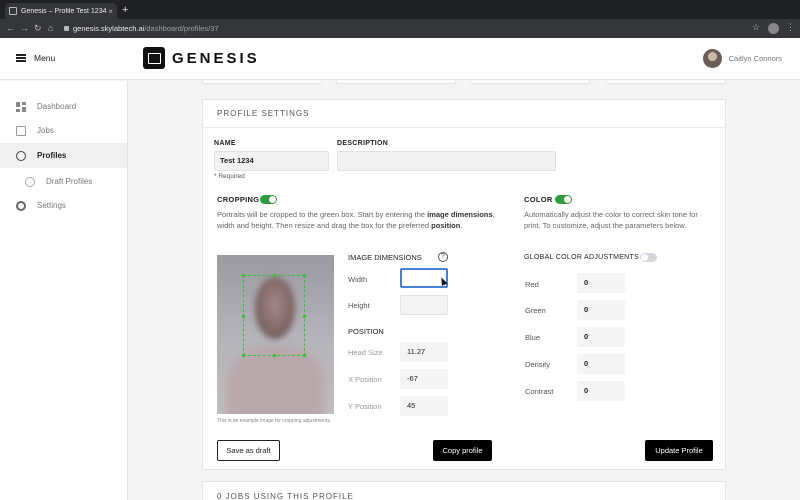 Image resolution: width=800 pixels, height=500 pixels. I want to click on sidebar-item-dashboard: Dashboard, so click(63, 106).